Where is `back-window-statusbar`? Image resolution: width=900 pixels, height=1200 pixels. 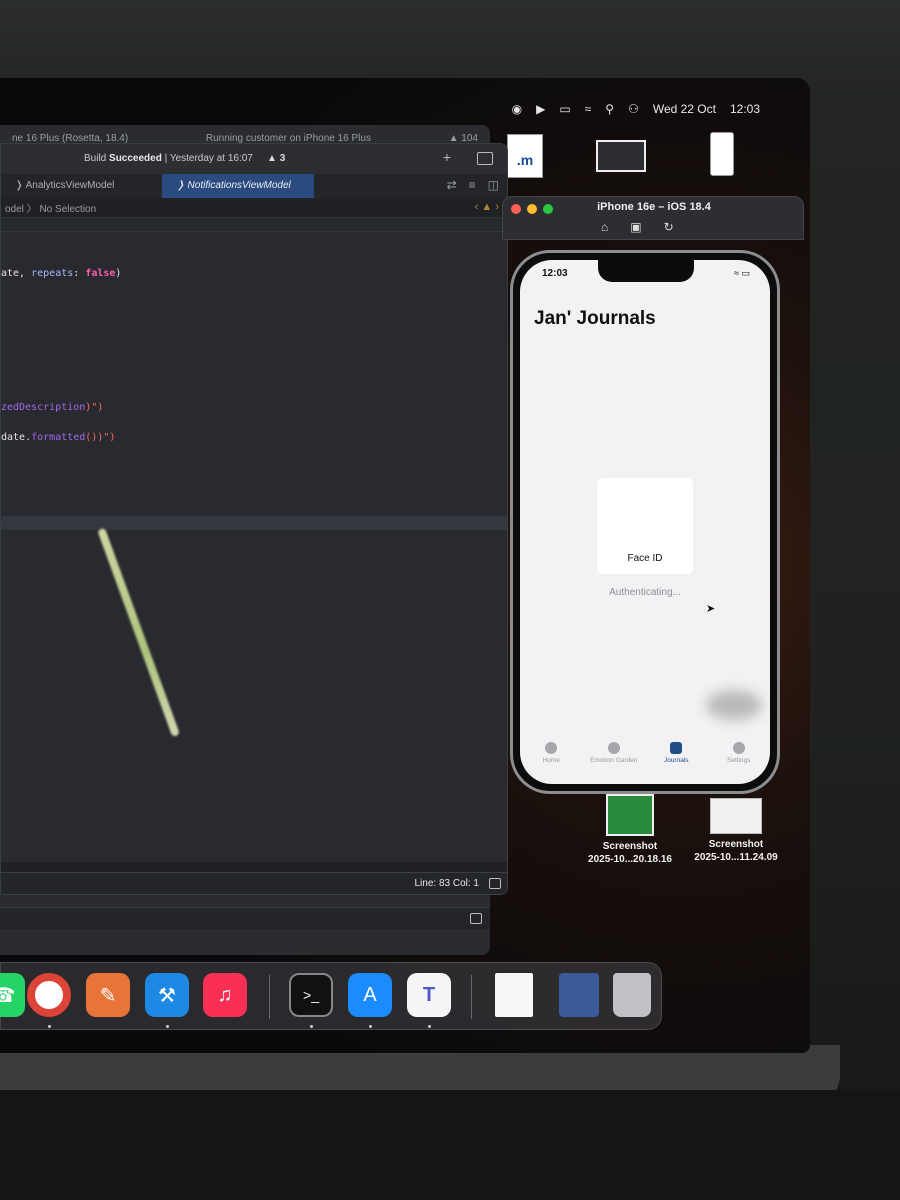
back-window-statusbar is located at coordinates (245, 918).